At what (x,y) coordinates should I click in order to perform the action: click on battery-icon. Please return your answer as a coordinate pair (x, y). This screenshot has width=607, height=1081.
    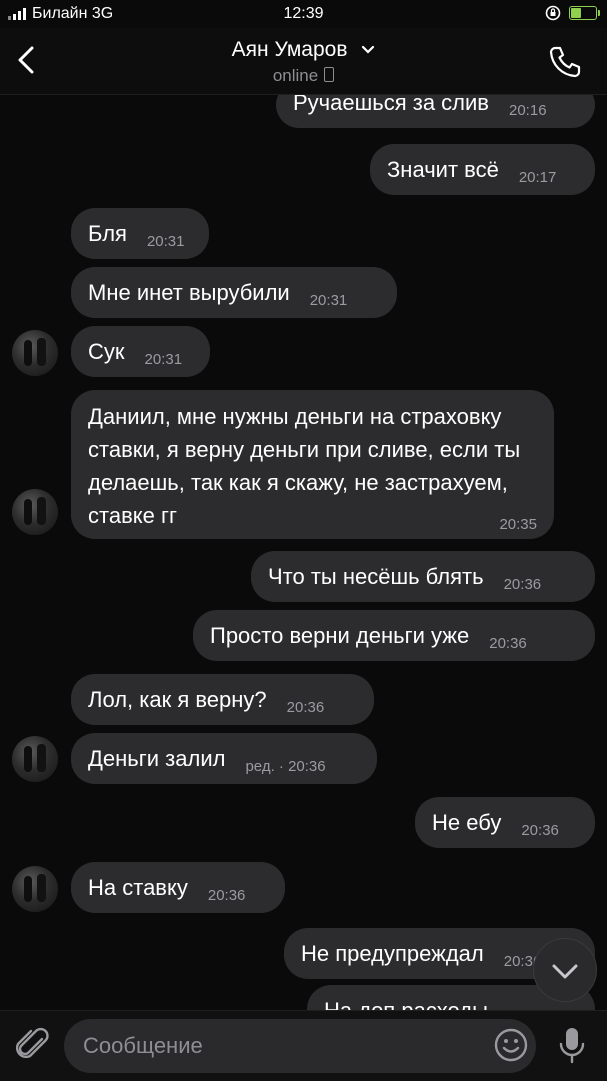
    Looking at the image, I should click on (584, 13).